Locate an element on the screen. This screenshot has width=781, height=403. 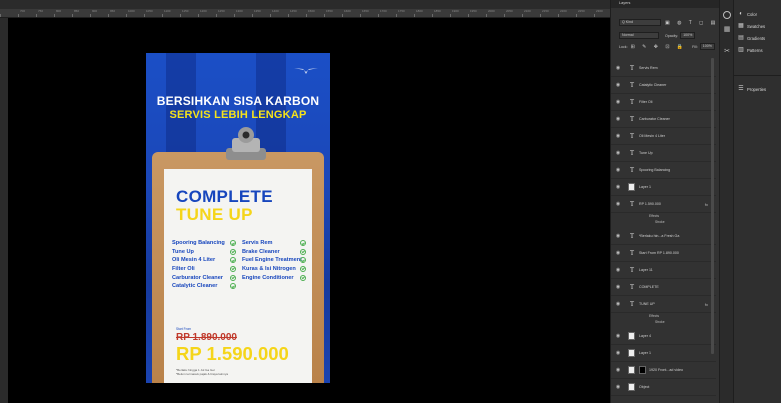
layer-row: ◉ 1920 Front...ad video is located at coordinates (663, 370).